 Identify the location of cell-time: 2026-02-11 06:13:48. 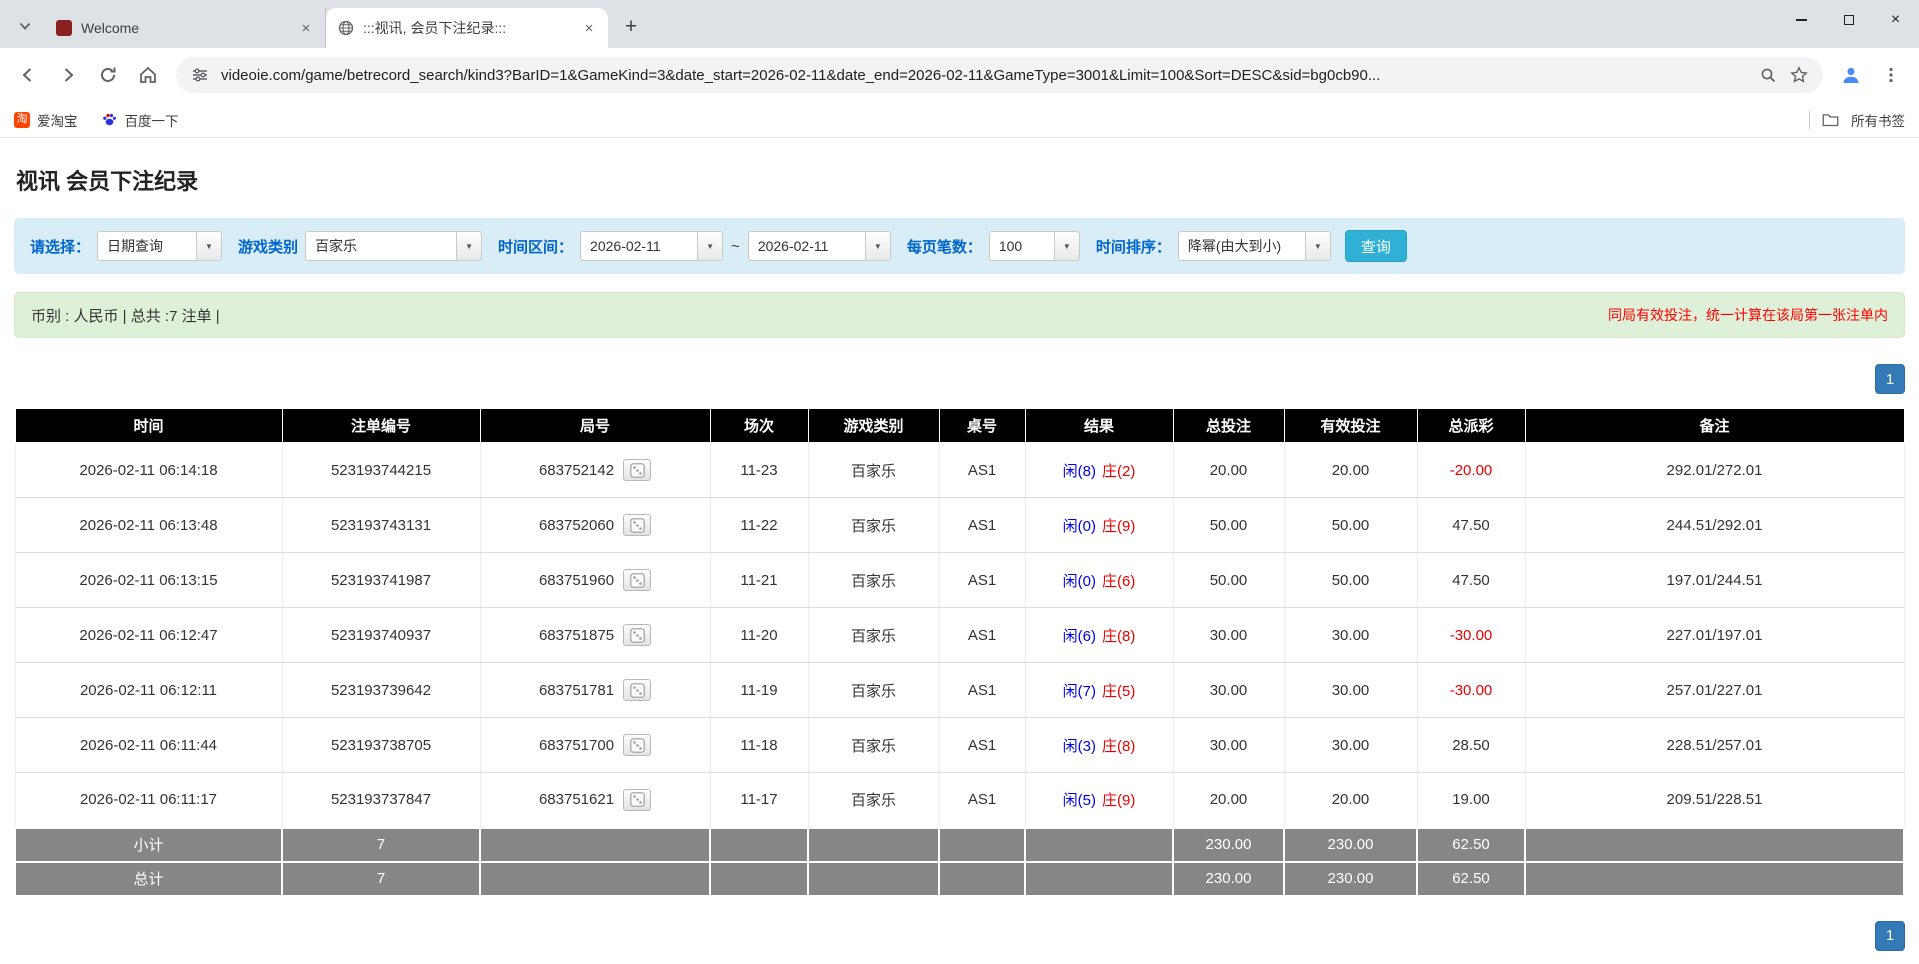
(148, 525).